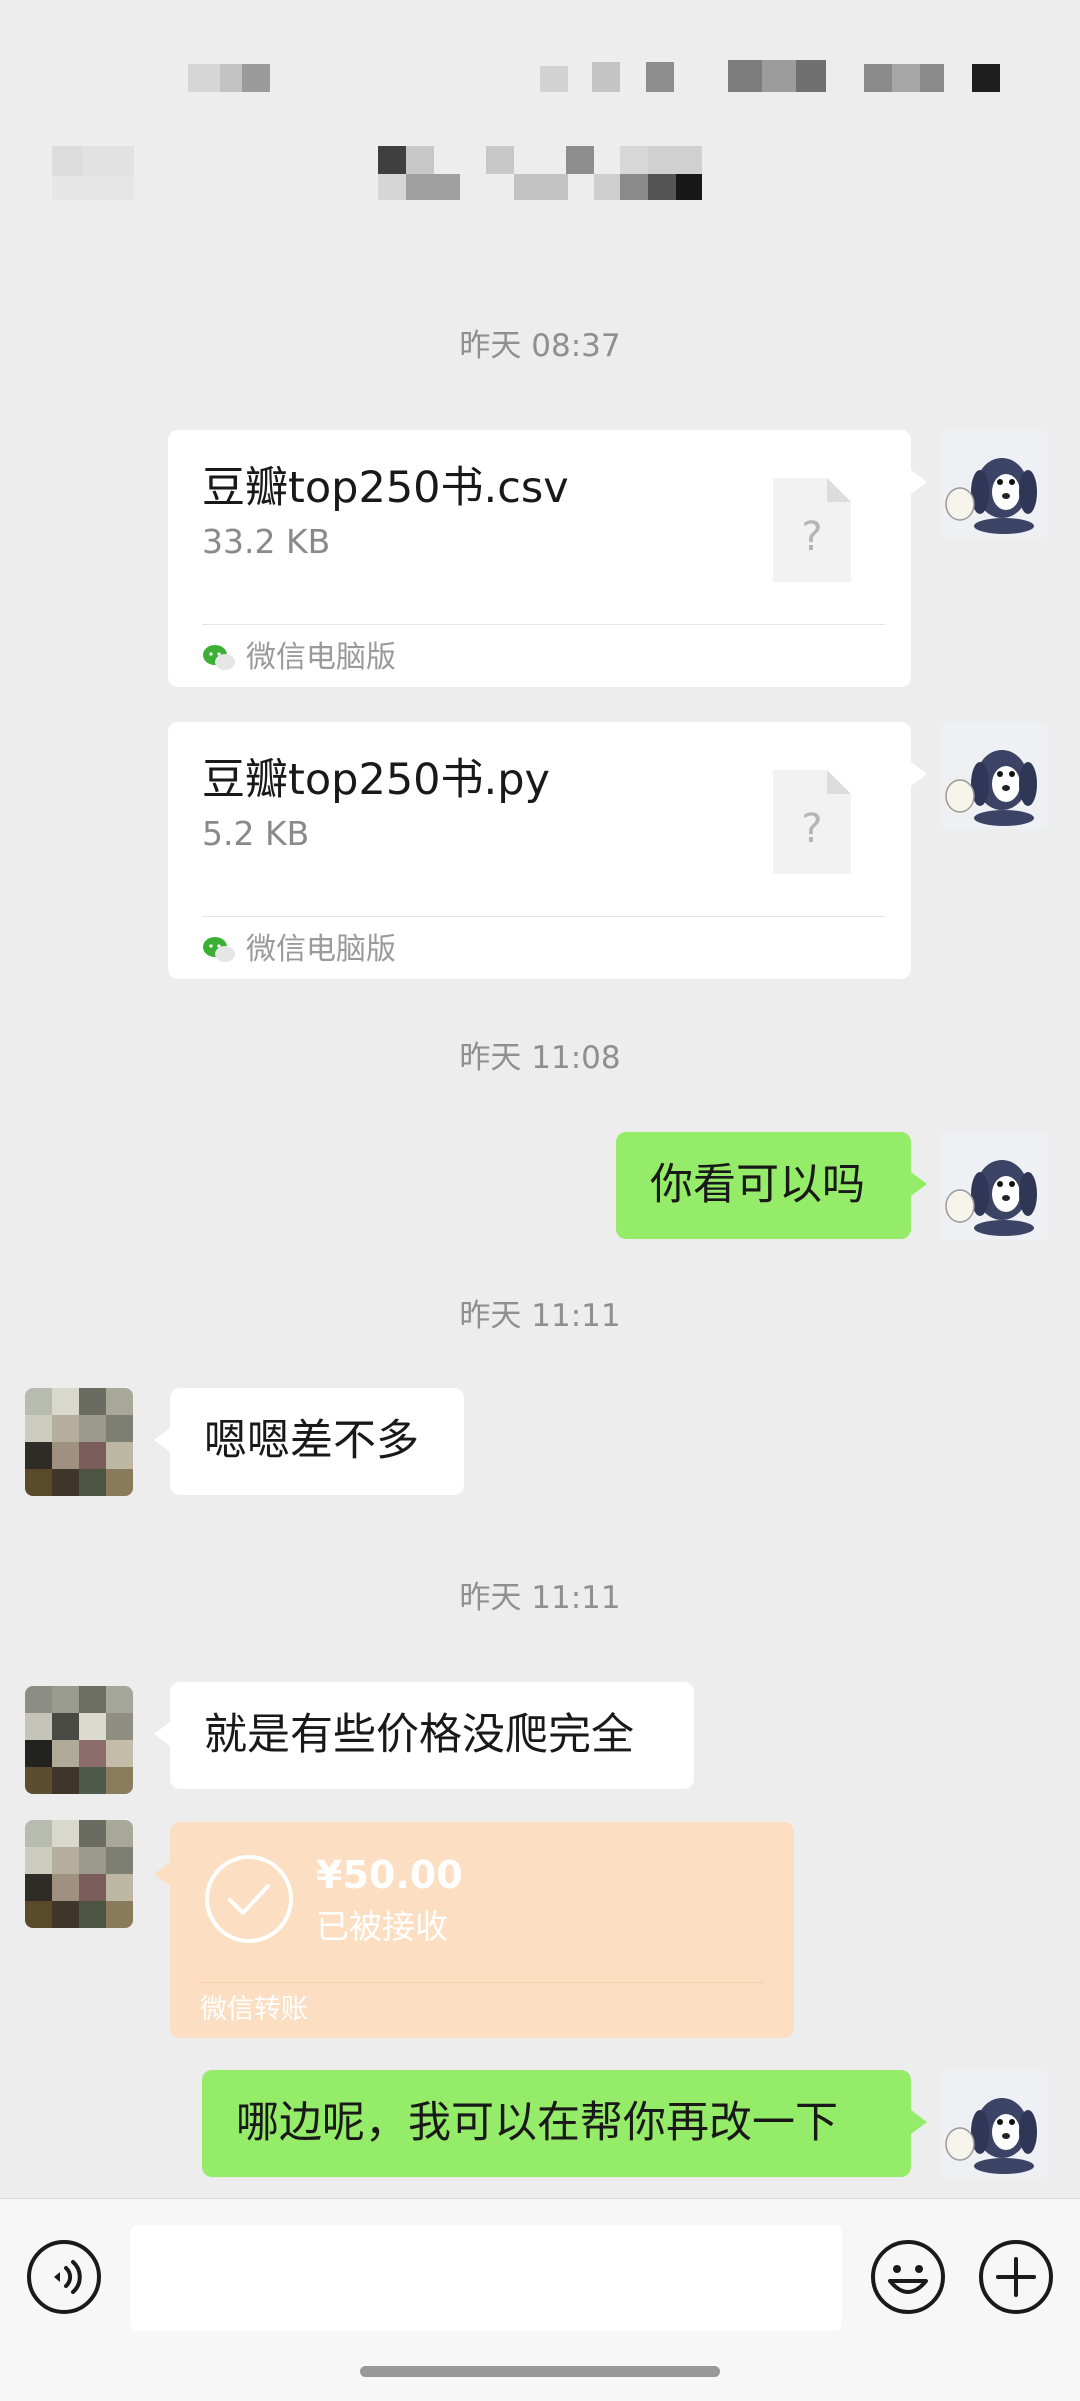 This screenshot has width=1080, height=2401. Describe the element at coordinates (266, 541) in the screenshot. I see `file-size: 33.2 KB` at that location.